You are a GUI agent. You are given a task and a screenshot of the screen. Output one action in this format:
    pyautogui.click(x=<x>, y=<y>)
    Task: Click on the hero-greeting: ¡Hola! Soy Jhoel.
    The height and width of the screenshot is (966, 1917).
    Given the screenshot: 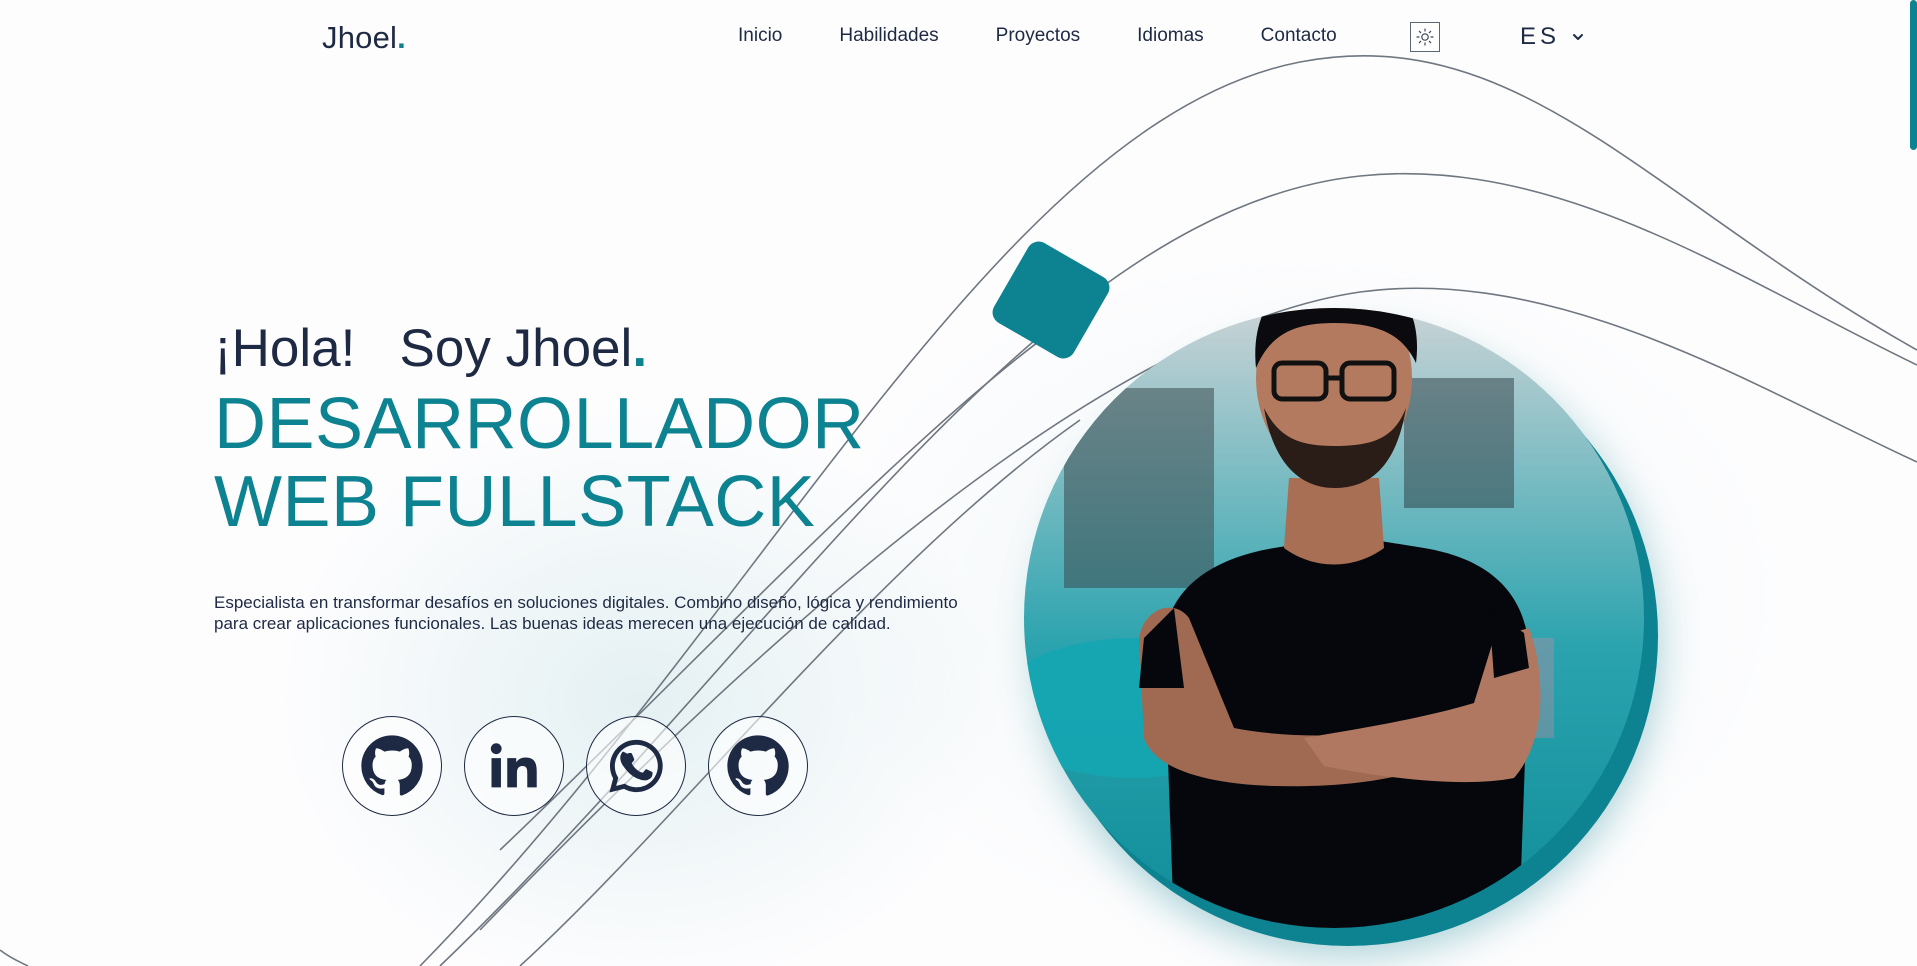 What is the action you would take?
    pyautogui.click(x=430, y=348)
    